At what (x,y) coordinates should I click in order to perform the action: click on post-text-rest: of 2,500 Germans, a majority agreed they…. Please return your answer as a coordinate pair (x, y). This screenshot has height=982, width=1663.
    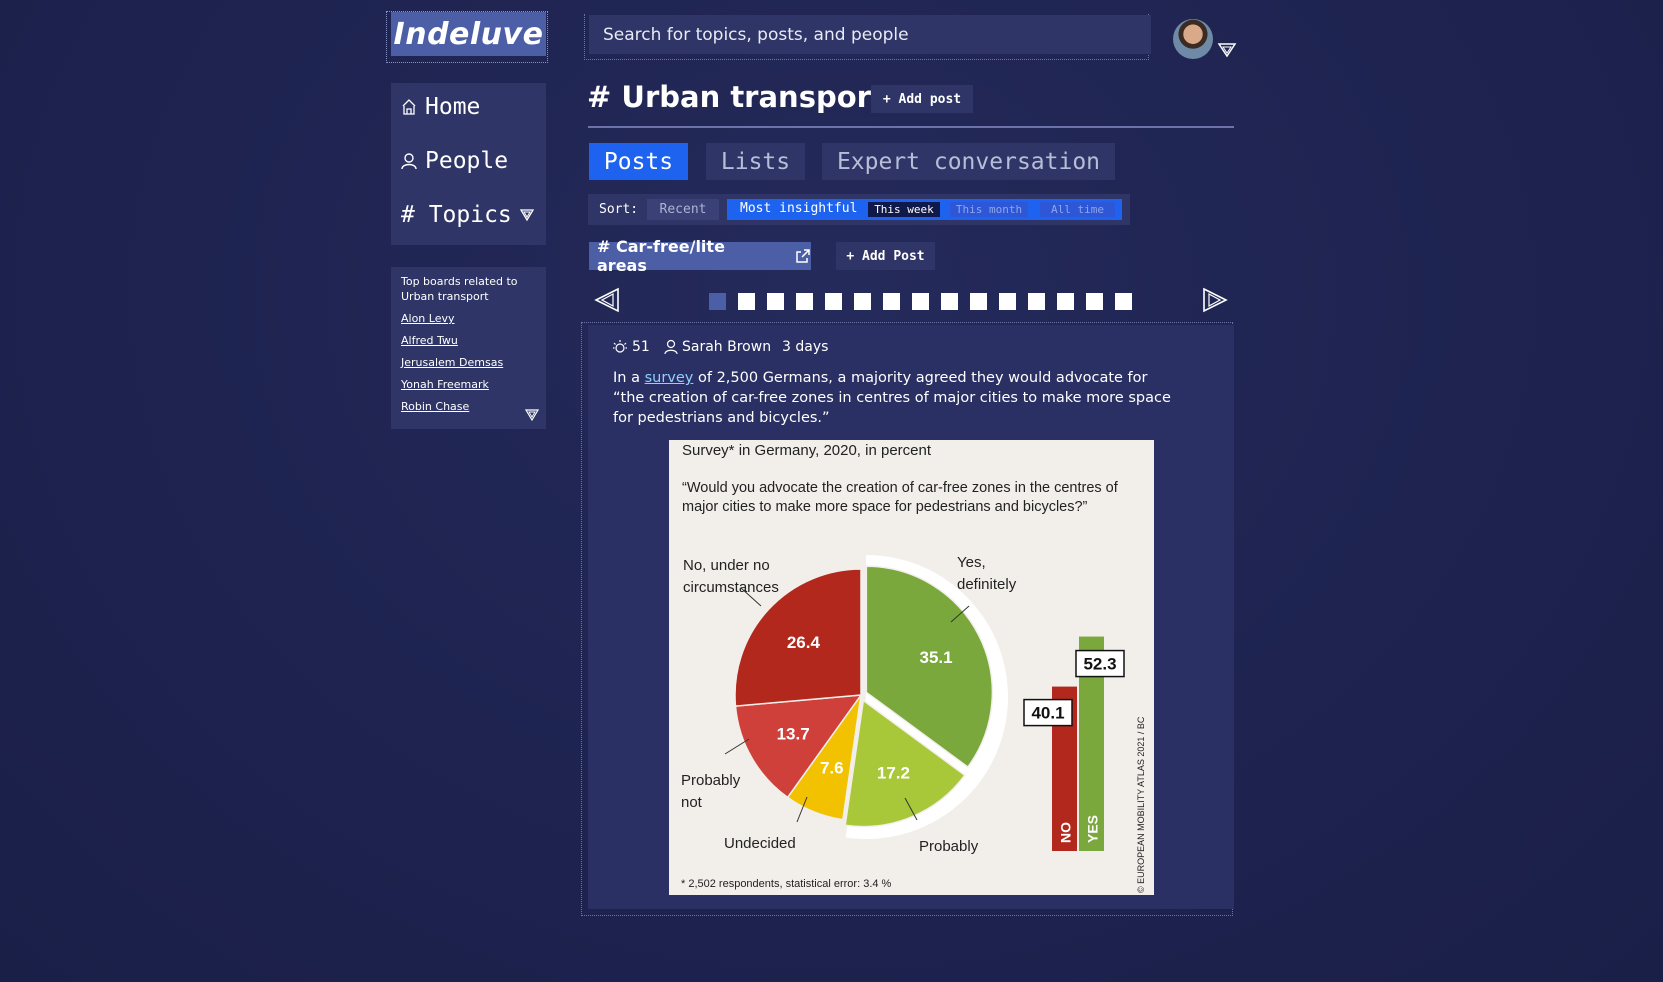
    Looking at the image, I should click on (892, 398).